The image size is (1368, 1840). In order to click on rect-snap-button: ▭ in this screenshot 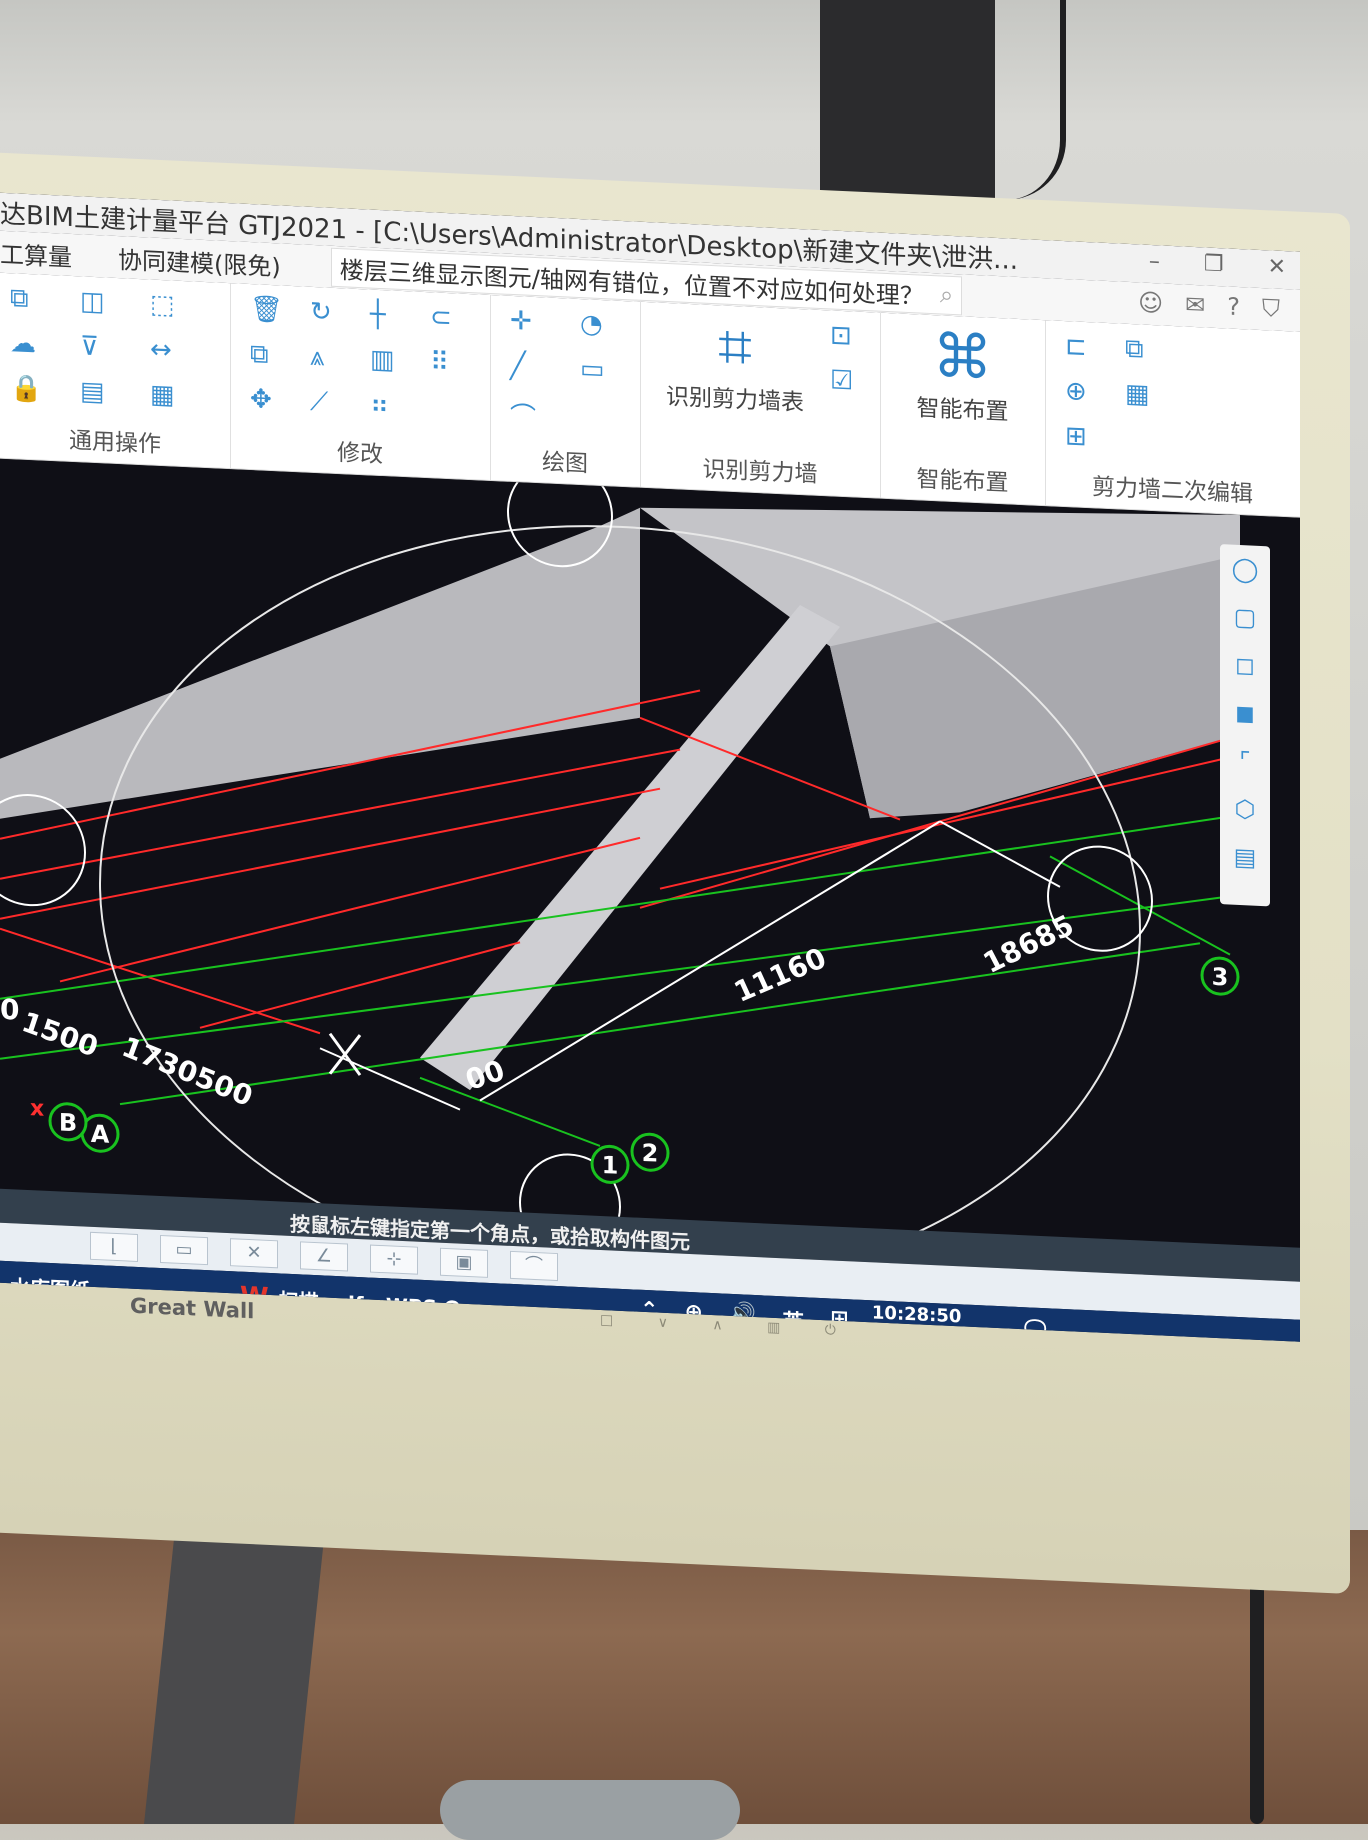, I will do `click(184, 1250)`.